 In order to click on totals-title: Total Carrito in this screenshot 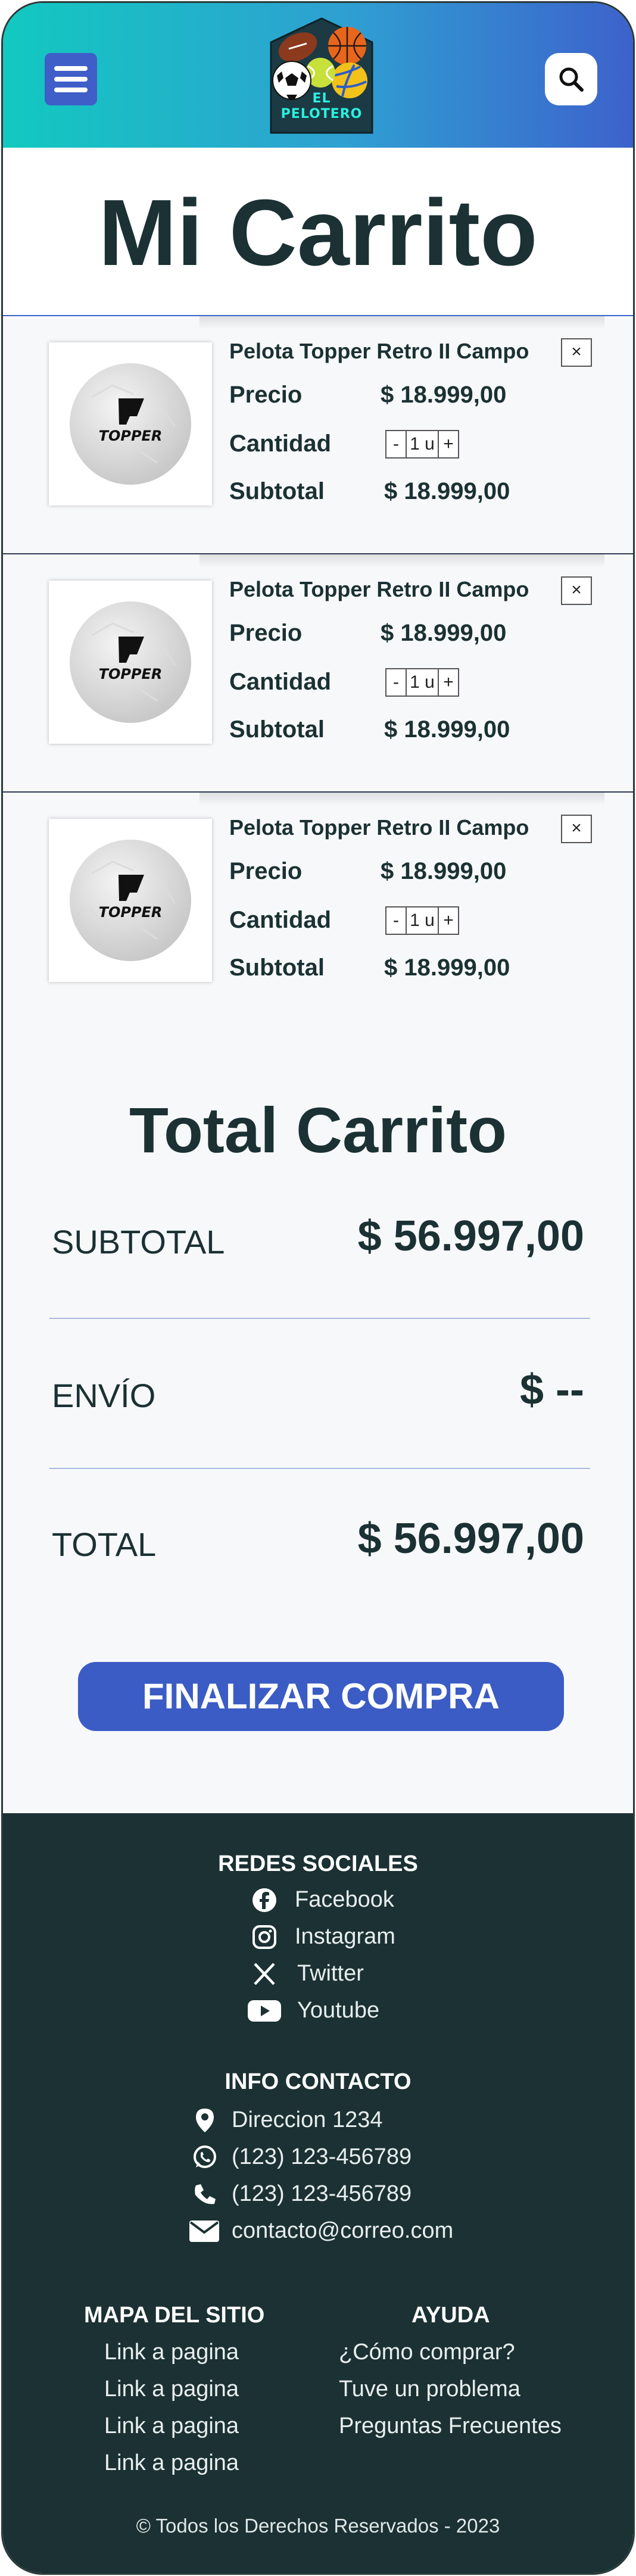, I will do `click(318, 1130)`.